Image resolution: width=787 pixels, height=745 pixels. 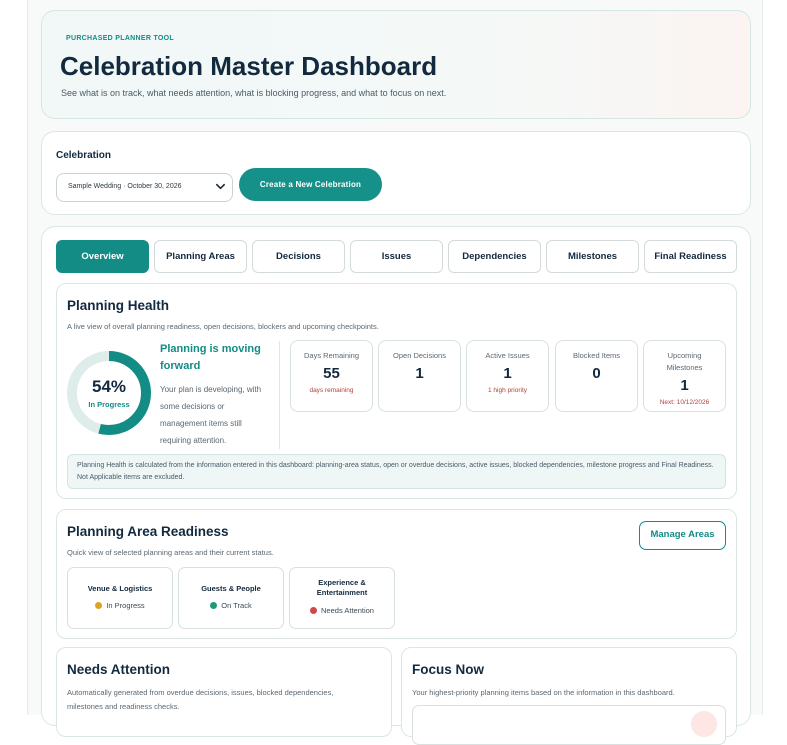 I want to click on area-name: Guests & People, so click(x=231, y=588).